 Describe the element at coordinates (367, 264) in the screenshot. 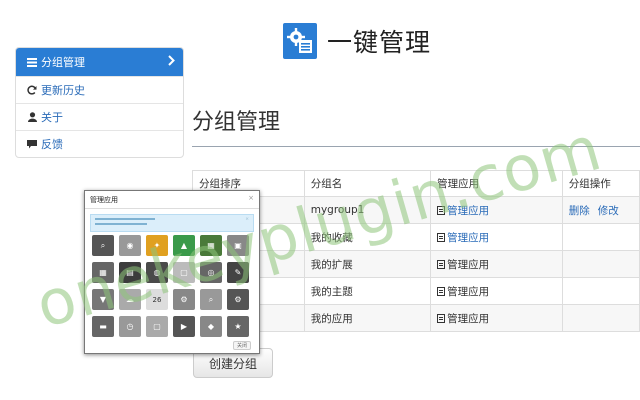

I see `group-name-cell: 我的扩展` at that location.